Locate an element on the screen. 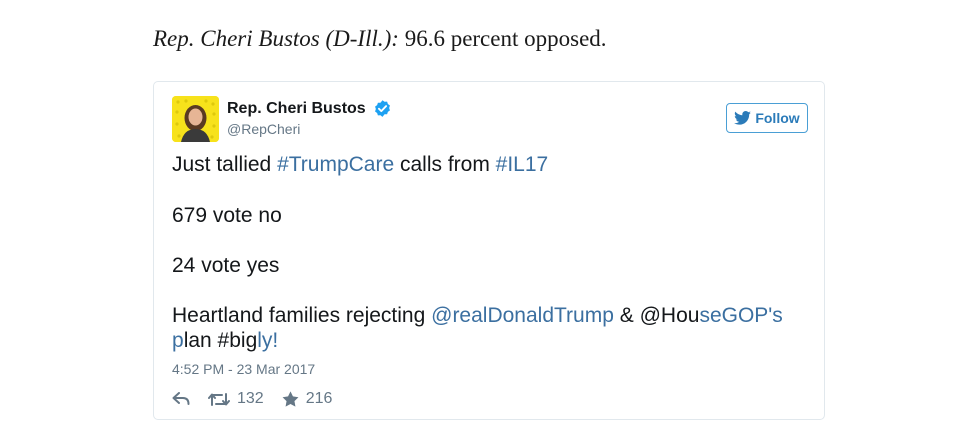 This screenshot has height=422, width=980. tweet-text: lan #big is located at coordinates (220, 340).